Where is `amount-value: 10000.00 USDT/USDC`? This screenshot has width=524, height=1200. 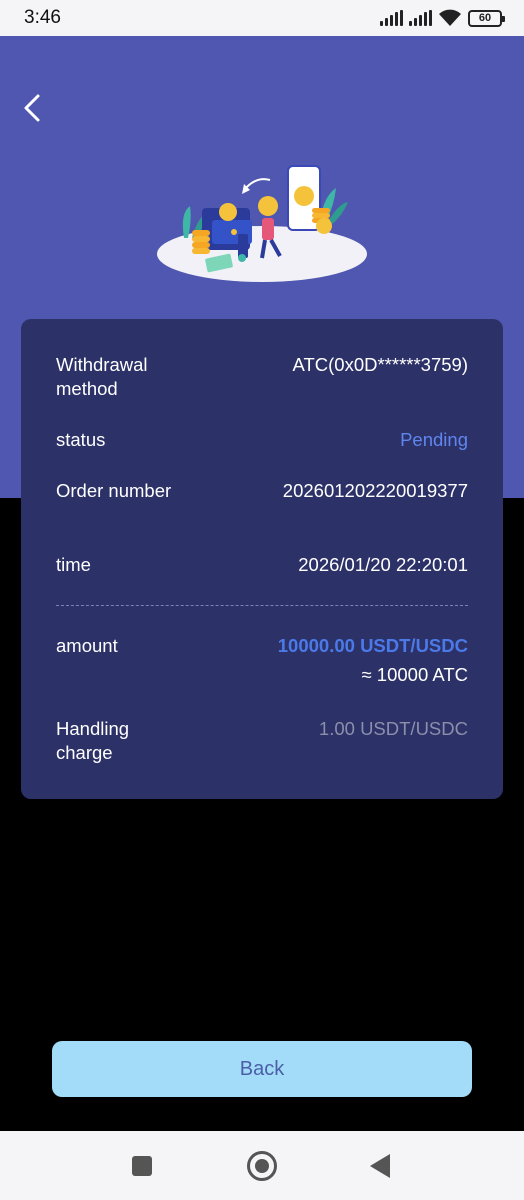 amount-value: 10000.00 USDT/USDC is located at coordinates (372, 645).